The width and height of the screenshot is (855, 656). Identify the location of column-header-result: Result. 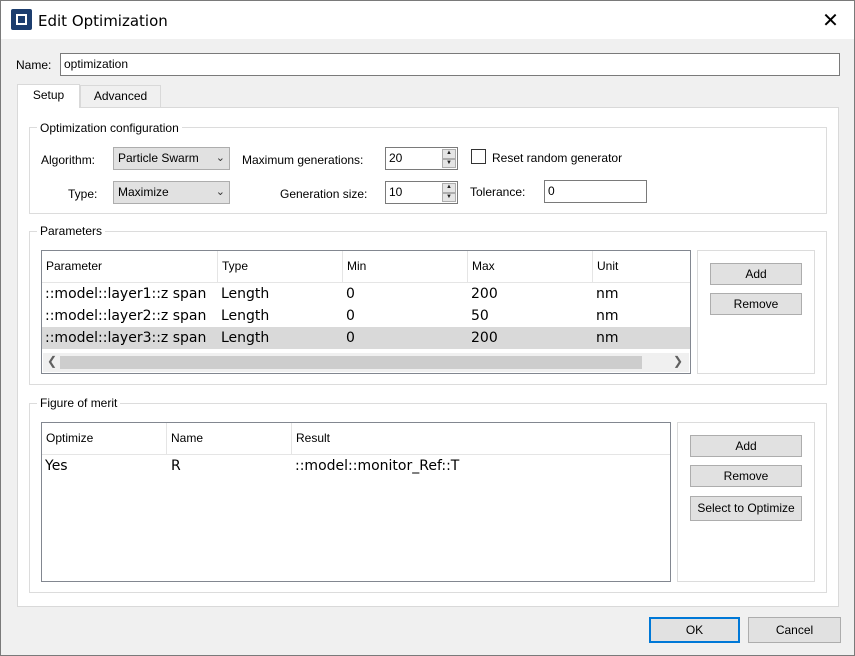
(481, 438).